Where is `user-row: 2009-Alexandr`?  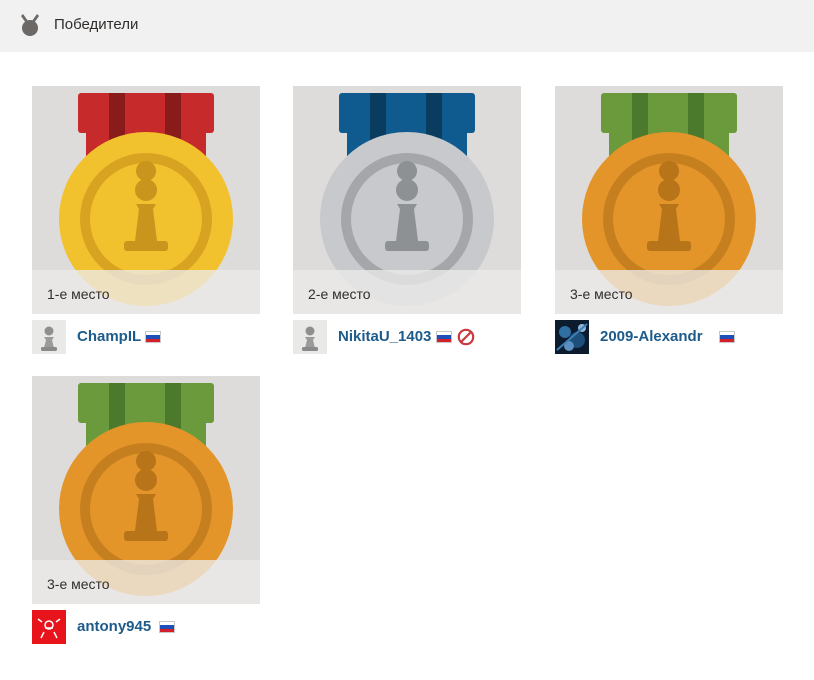 user-row: 2009-Alexandr is located at coordinates (669, 337).